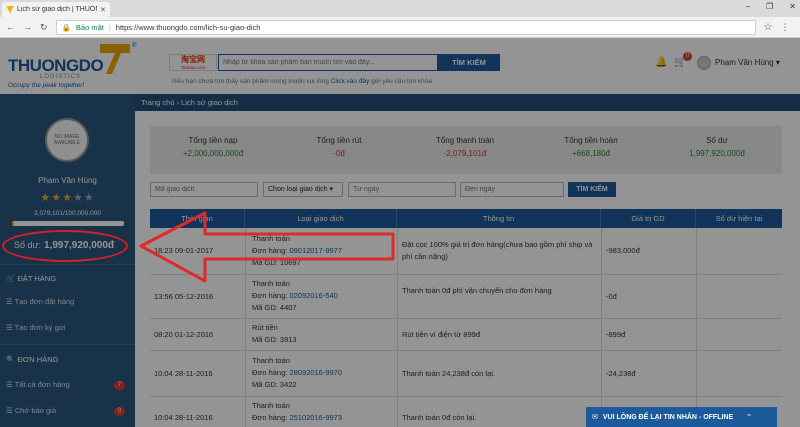 The image size is (800, 427). I want to click on chevron-up-icon: ⌃, so click(749, 417).